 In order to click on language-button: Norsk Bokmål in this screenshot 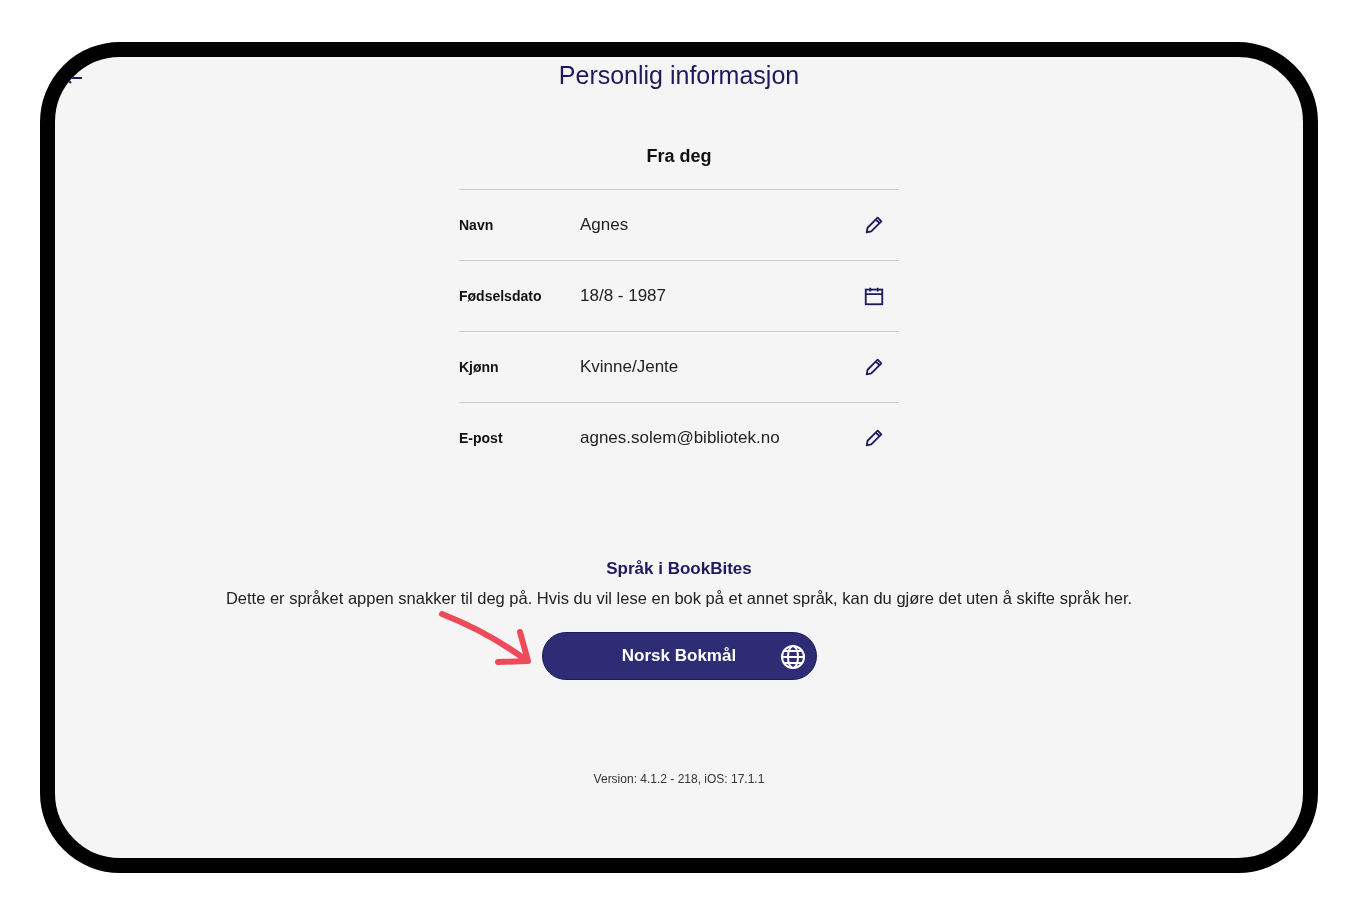, I will do `click(679, 656)`.